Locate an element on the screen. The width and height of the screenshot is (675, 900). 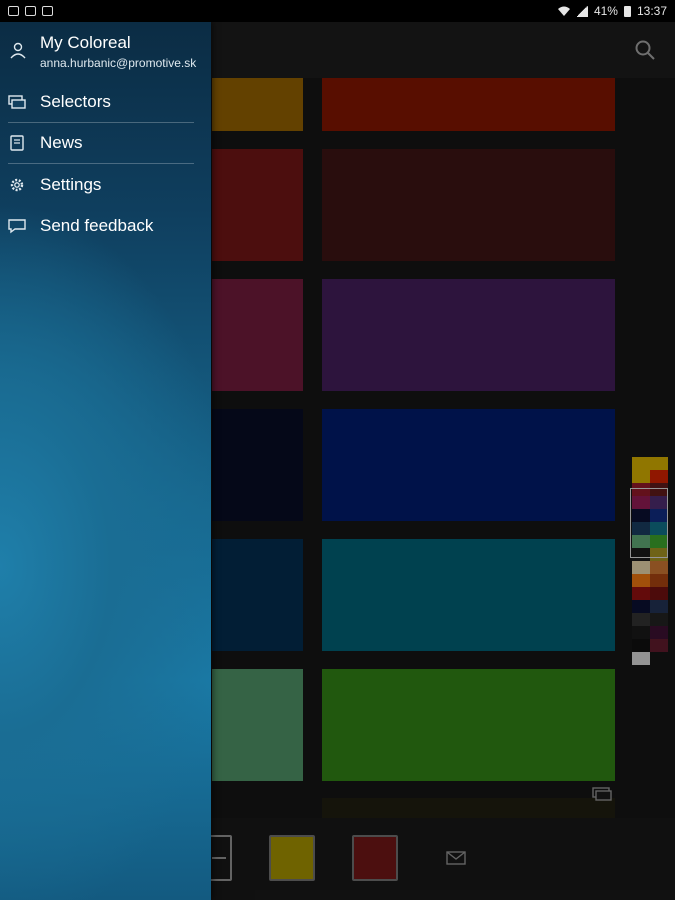
menu-item-label: Selectors is located at coordinates (75, 101).